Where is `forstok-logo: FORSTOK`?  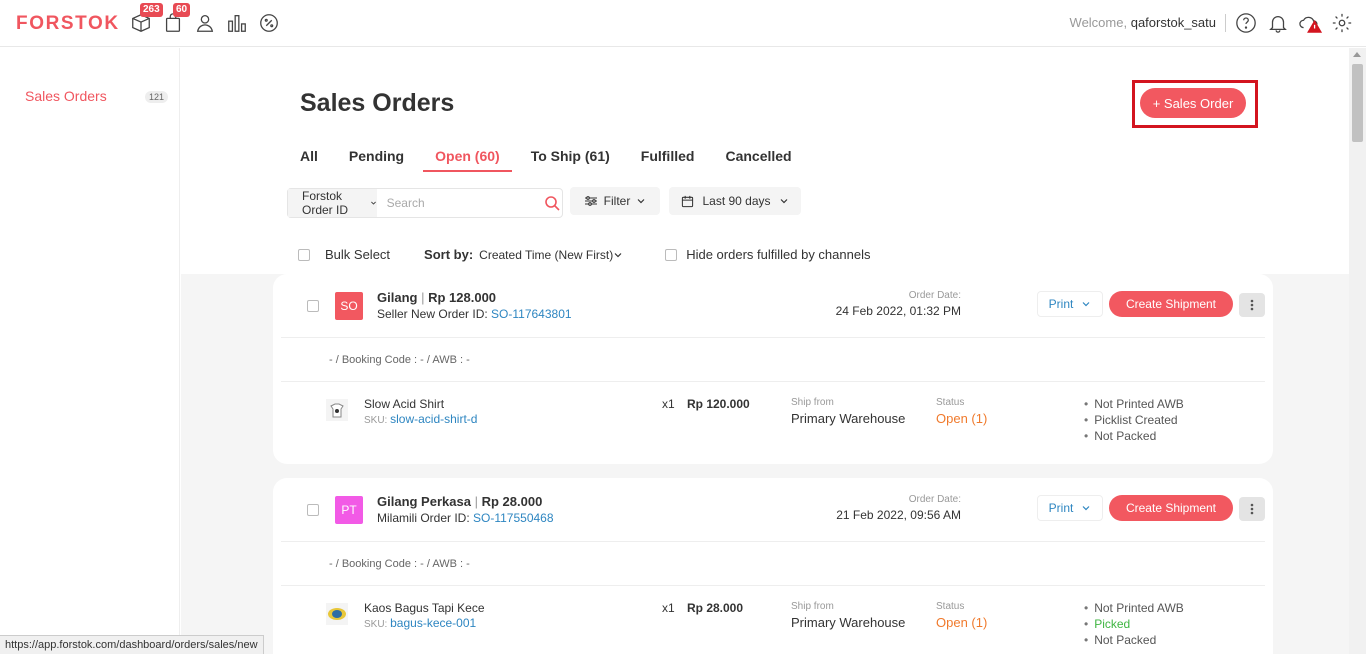 forstok-logo: FORSTOK is located at coordinates (68, 24).